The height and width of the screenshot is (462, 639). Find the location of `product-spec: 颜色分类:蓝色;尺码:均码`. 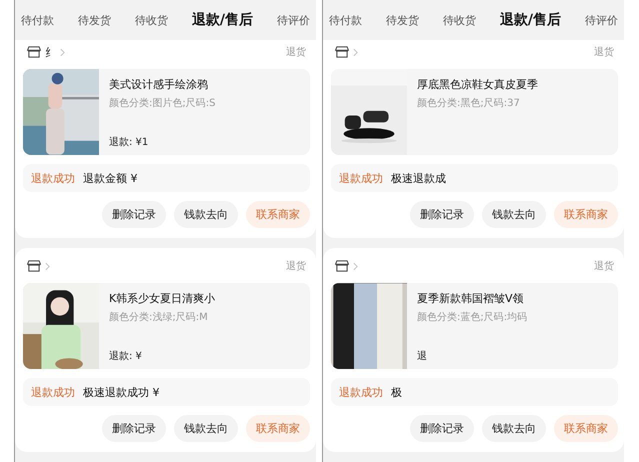

product-spec: 颜色分类:蓝色;尺码:均码 is located at coordinates (472, 317).